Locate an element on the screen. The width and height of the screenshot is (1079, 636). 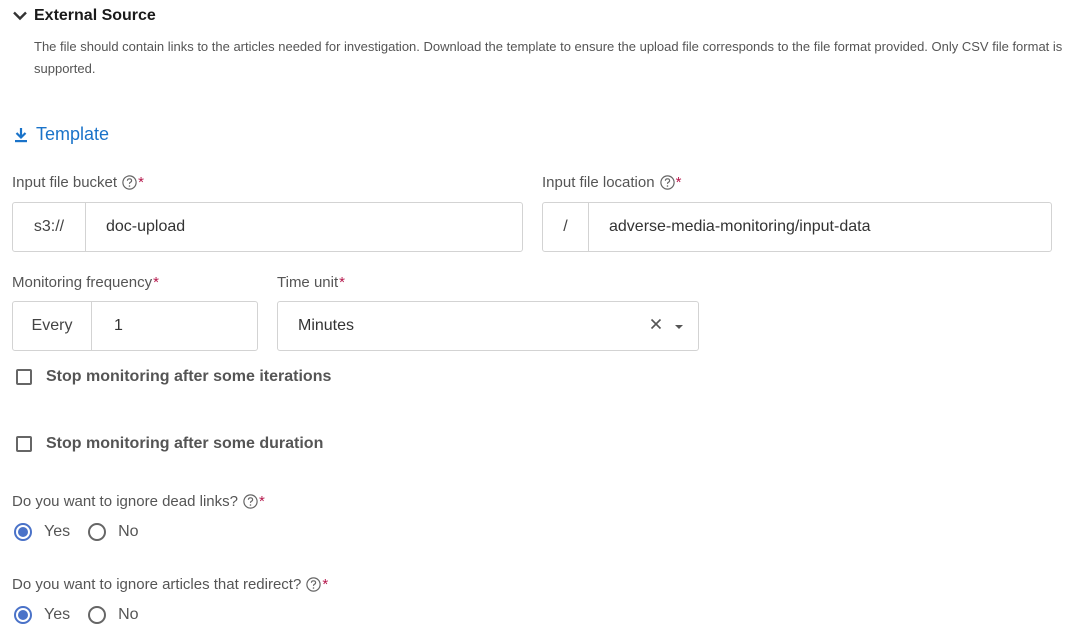
section-title: External Source is located at coordinates (95, 15).